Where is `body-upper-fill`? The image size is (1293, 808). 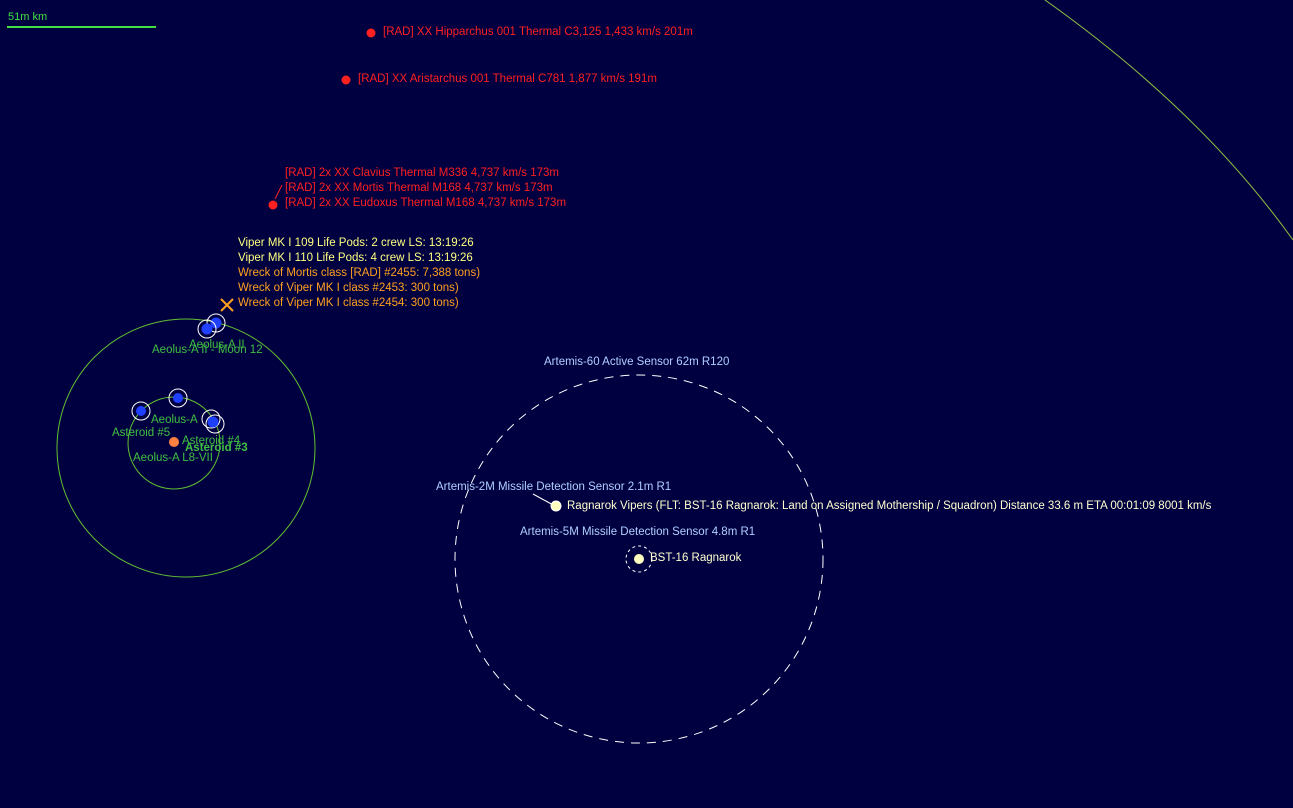
body-upper-fill is located at coordinates (178, 398).